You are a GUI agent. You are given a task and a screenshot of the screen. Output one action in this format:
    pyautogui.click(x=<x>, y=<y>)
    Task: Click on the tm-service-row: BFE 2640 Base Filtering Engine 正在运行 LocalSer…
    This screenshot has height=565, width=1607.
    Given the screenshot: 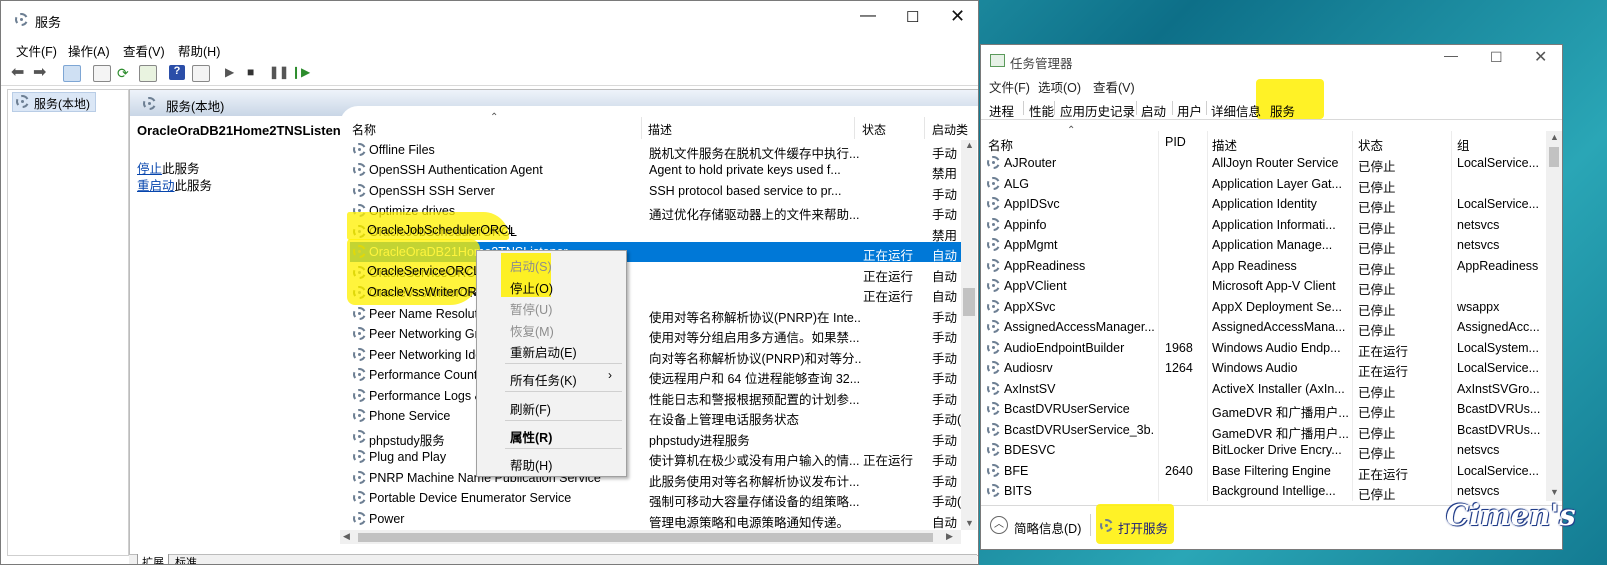 What is the action you would take?
    pyautogui.click(x=1263, y=471)
    